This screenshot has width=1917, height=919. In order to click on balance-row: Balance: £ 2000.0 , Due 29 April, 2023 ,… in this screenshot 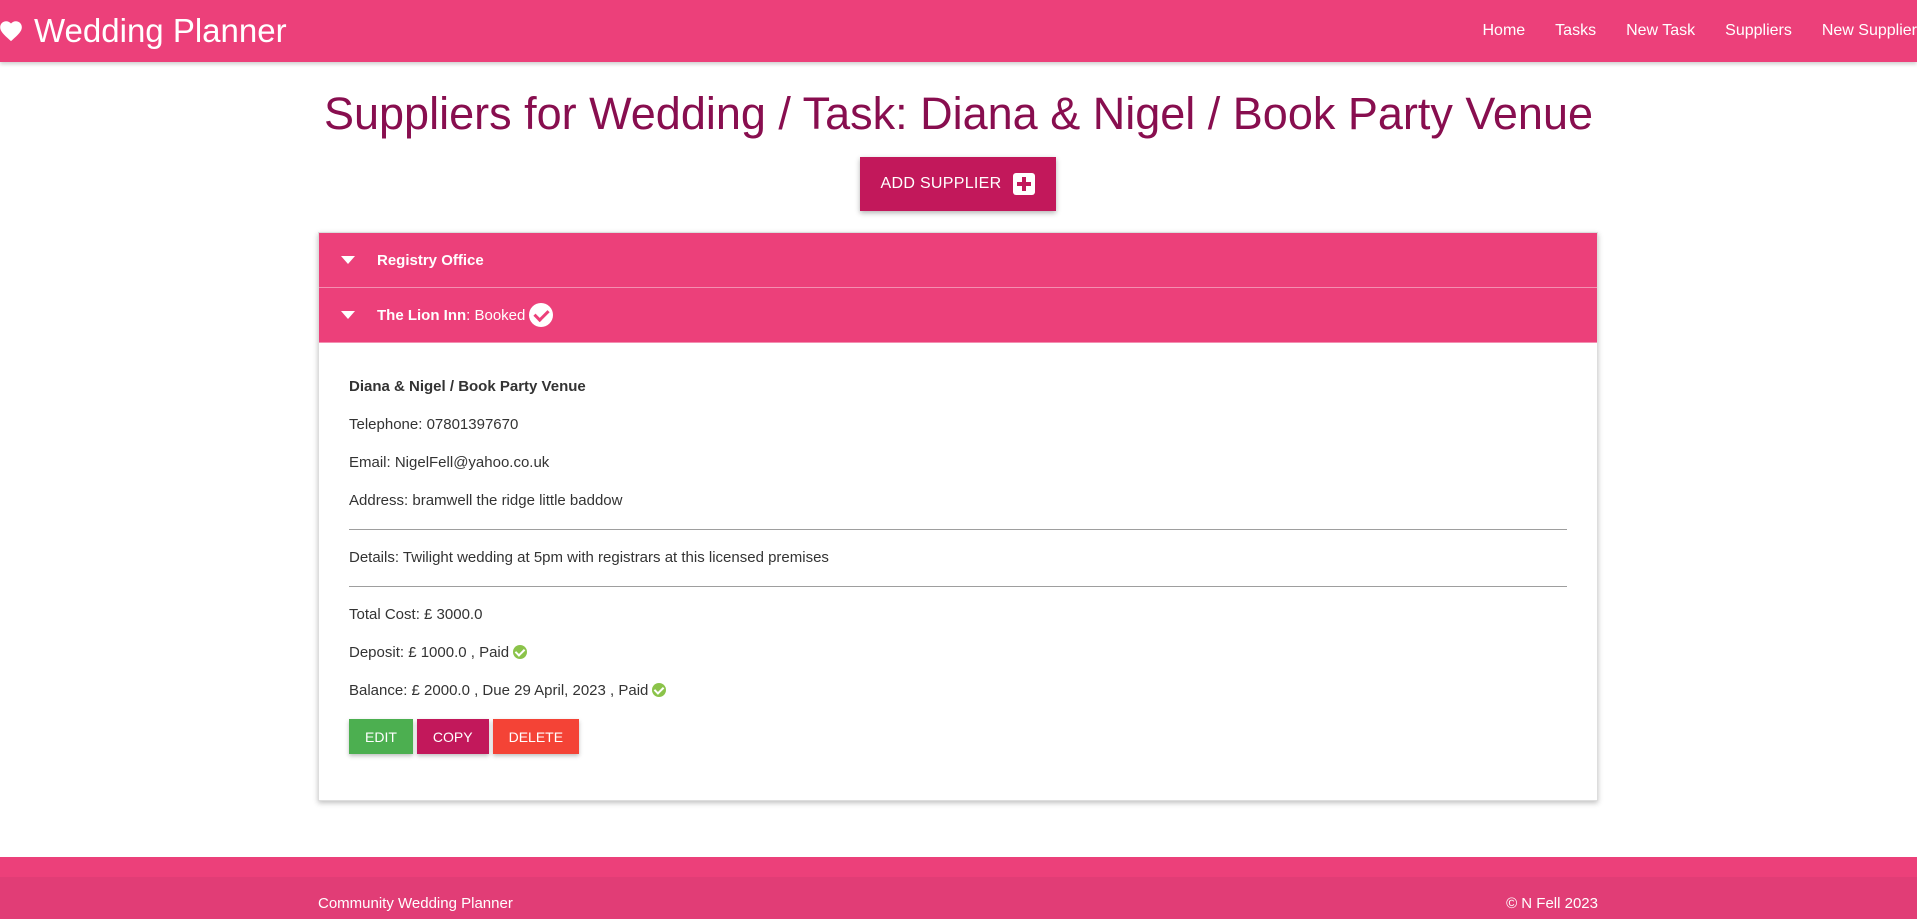, I will do `click(958, 691)`.